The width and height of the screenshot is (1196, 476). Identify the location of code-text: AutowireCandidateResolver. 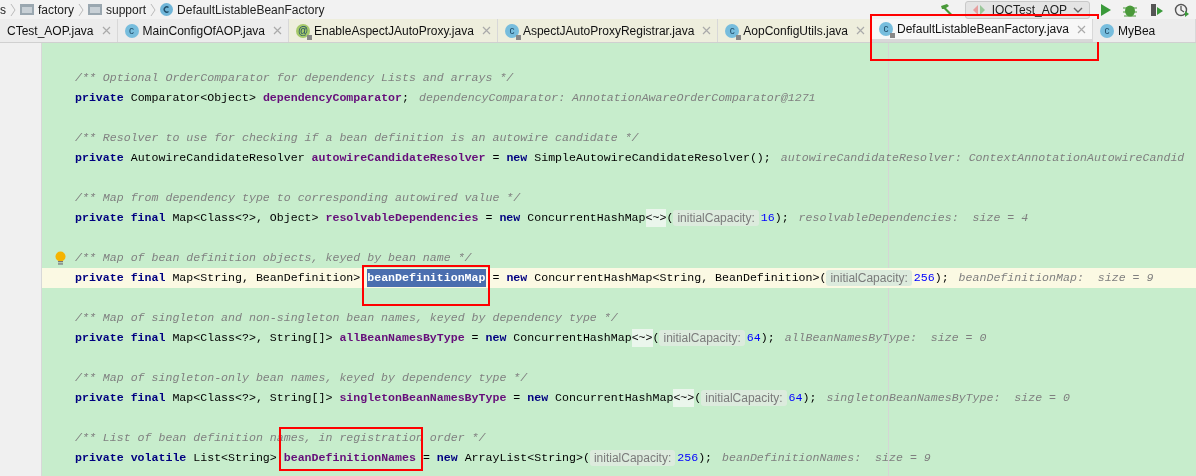
(218, 158).